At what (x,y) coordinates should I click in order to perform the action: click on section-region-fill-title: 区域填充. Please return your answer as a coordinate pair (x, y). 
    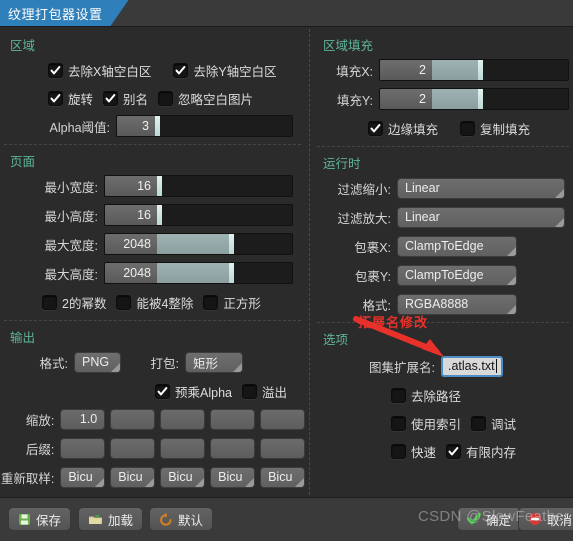
    Looking at the image, I should click on (348, 46).